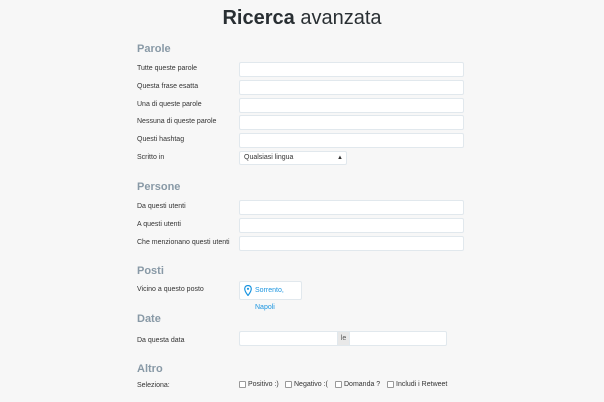  Describe the element at coordinates (351, 122) in the screenshot. I see `none-words-input` at that location.